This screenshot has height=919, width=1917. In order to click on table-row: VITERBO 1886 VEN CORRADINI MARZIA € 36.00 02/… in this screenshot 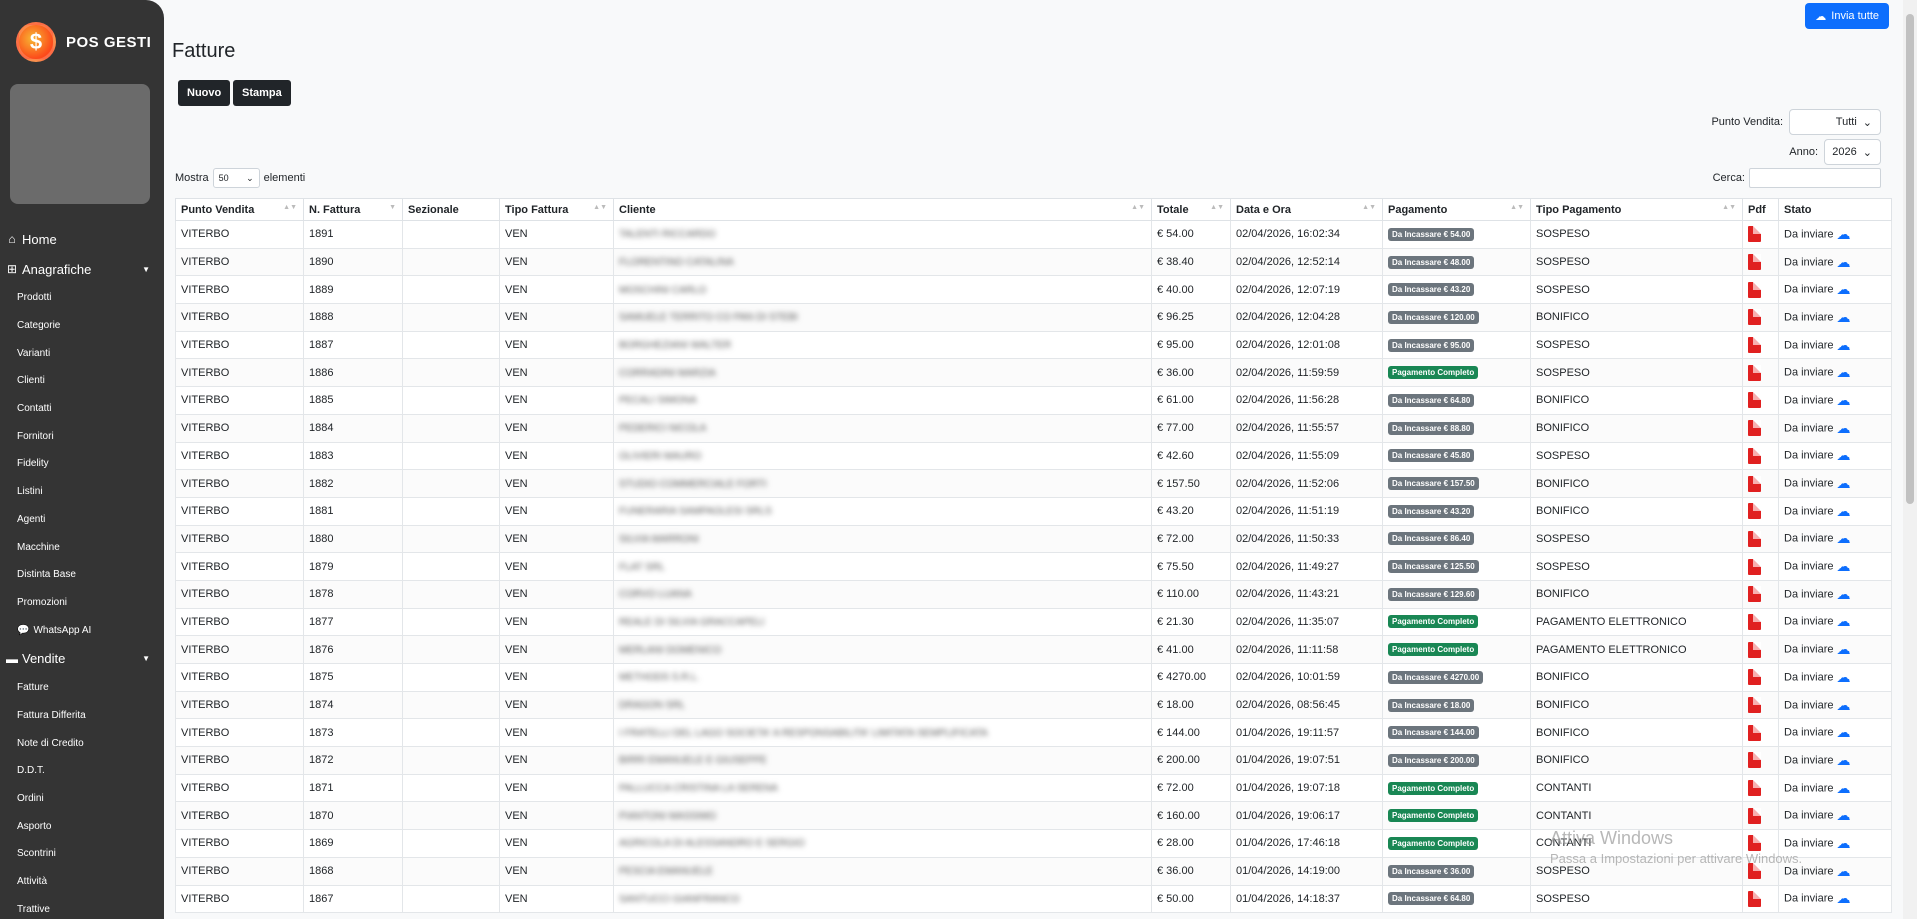, I will do `click(1033, 373)`.